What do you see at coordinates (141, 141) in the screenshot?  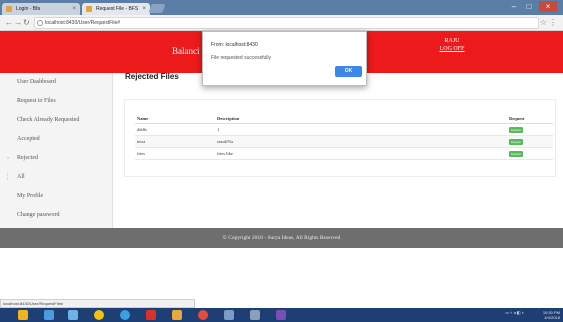 I see `cell-name: tesst` at bounding box center [141, 141].